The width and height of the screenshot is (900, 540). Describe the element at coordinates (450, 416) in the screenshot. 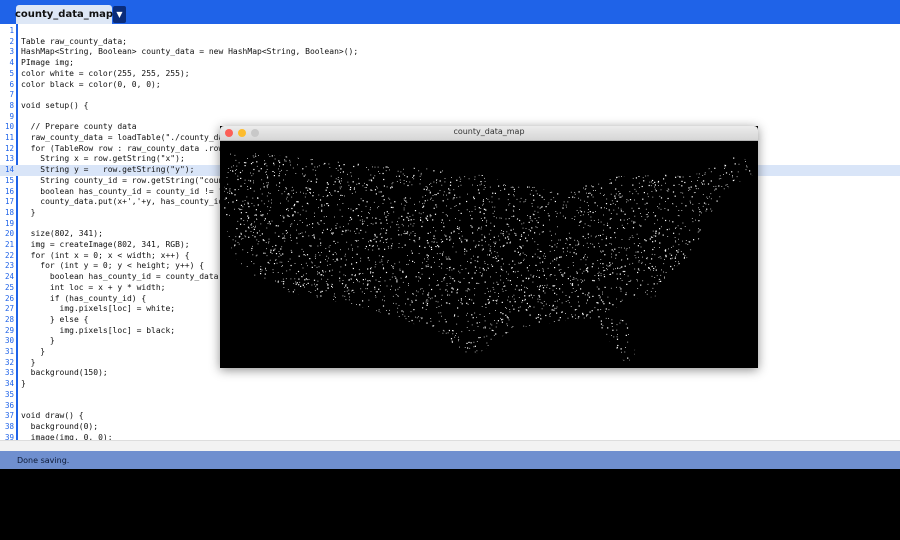

I see `code-line: 37 void draw() {` at that location.